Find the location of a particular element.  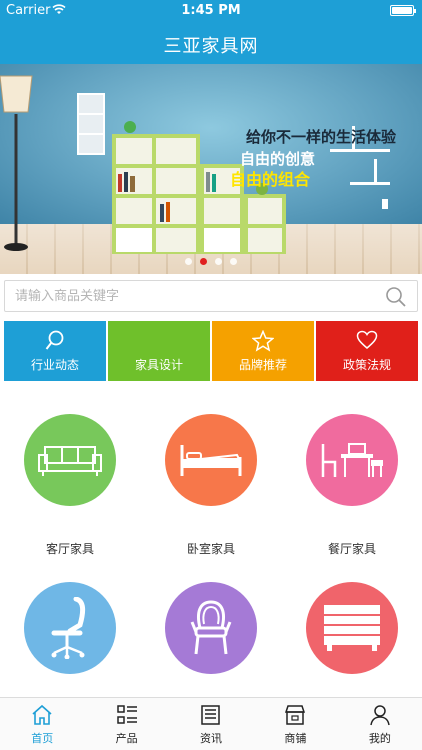

status-time: 1:45 PM is located at coordinates (211, 10).